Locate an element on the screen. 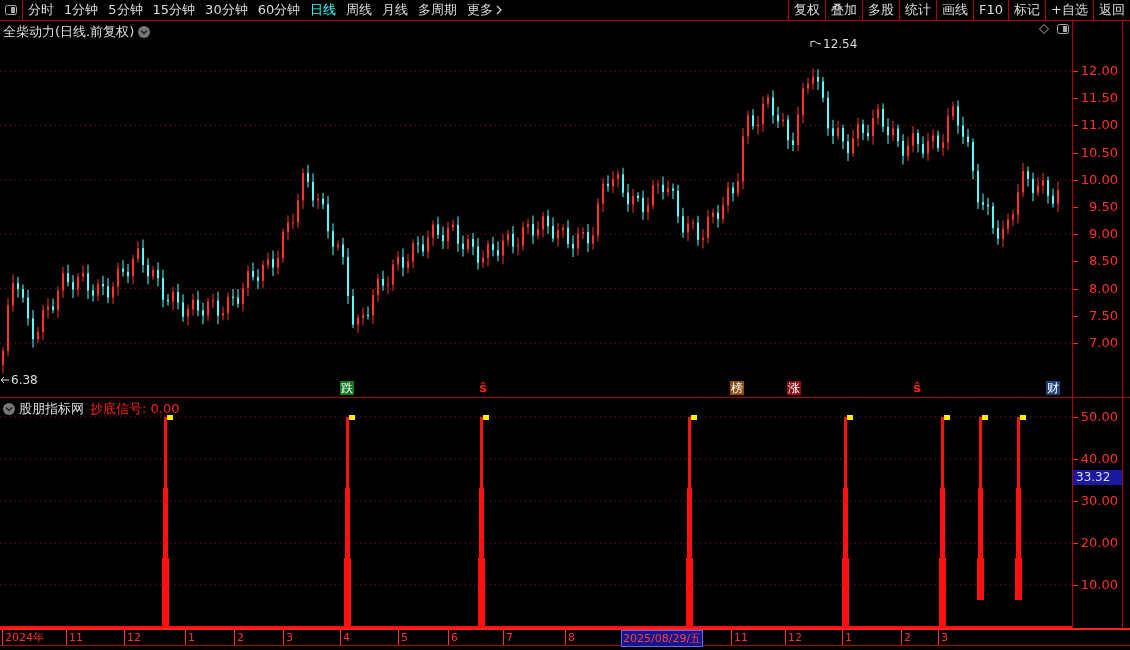  high-price-label: 12.54 is located at coordinates (840, 44).